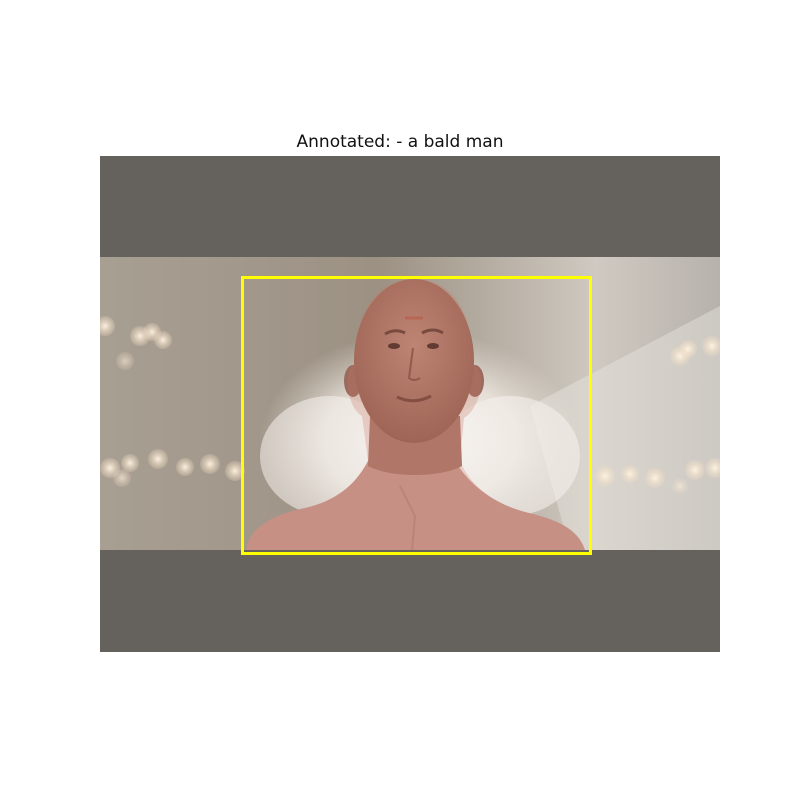 The image size is (800, 800). I want to click on figure-title: Annotated: - a bald man, so click(400, 142).